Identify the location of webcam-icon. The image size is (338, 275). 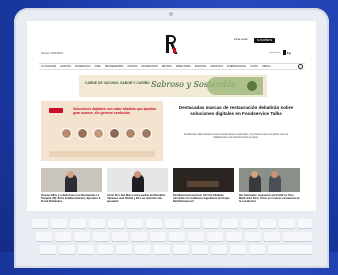
(171, 14).